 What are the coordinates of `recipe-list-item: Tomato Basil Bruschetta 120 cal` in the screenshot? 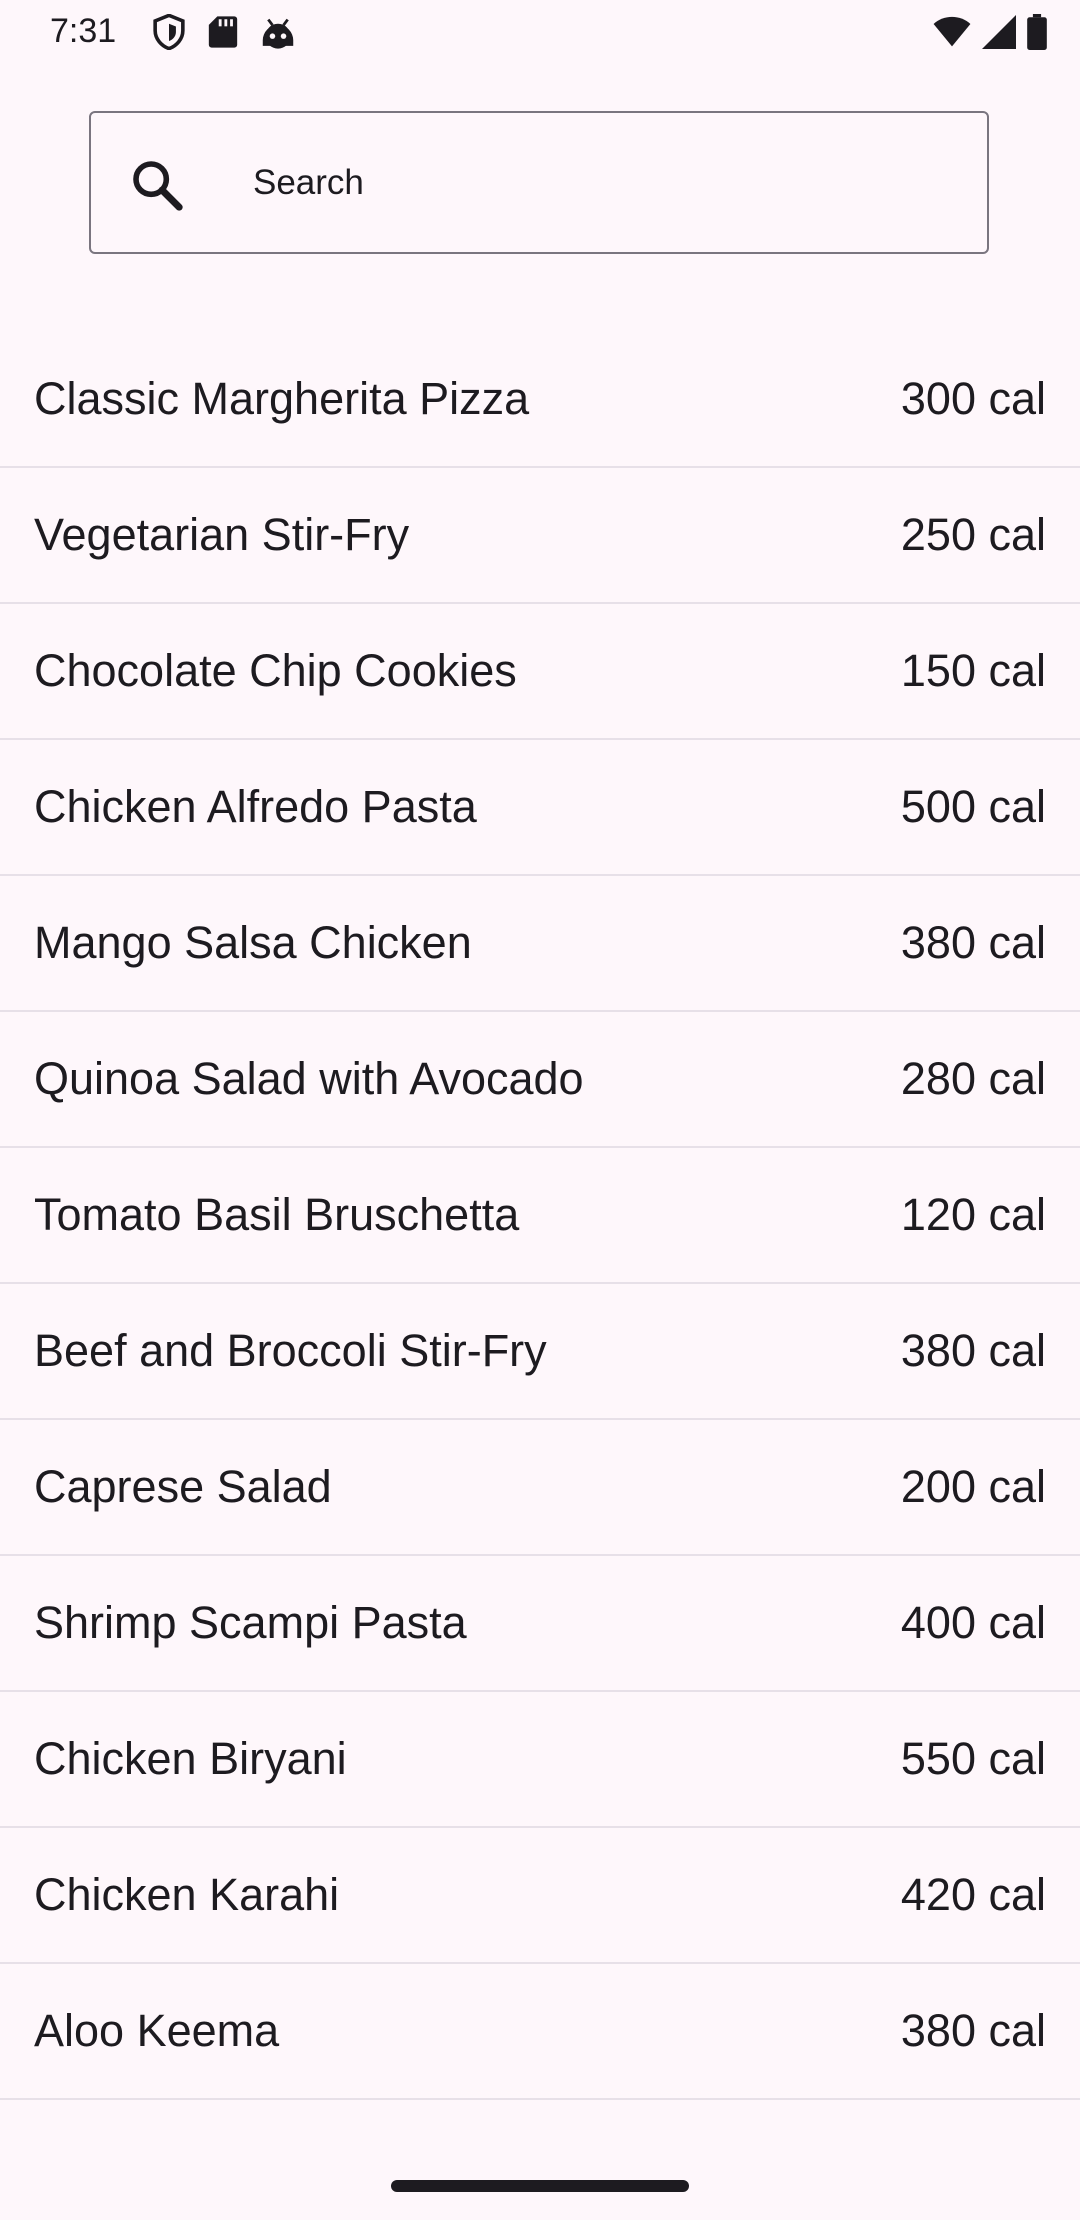 It's located at (540, 1216).